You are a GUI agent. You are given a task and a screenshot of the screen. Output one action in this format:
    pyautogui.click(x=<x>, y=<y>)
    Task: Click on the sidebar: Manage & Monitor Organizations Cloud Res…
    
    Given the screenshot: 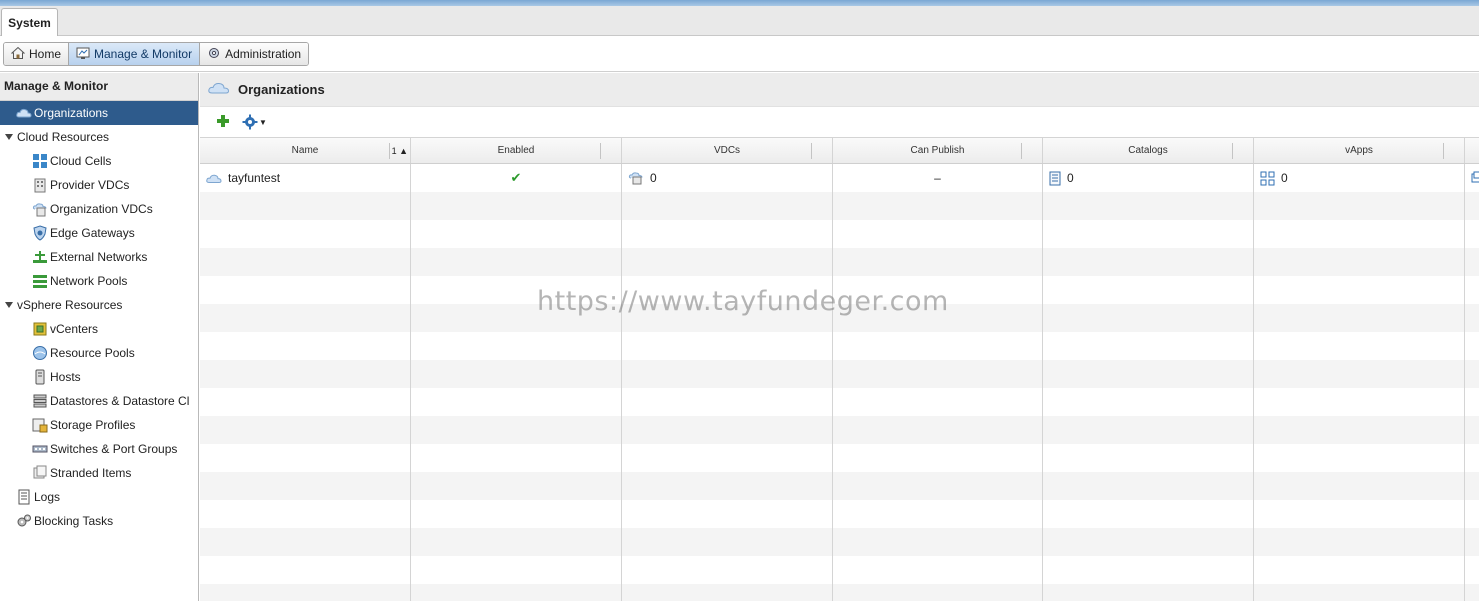 What is the action you would take?
    pyautogui.click(x=99, y=337)
    